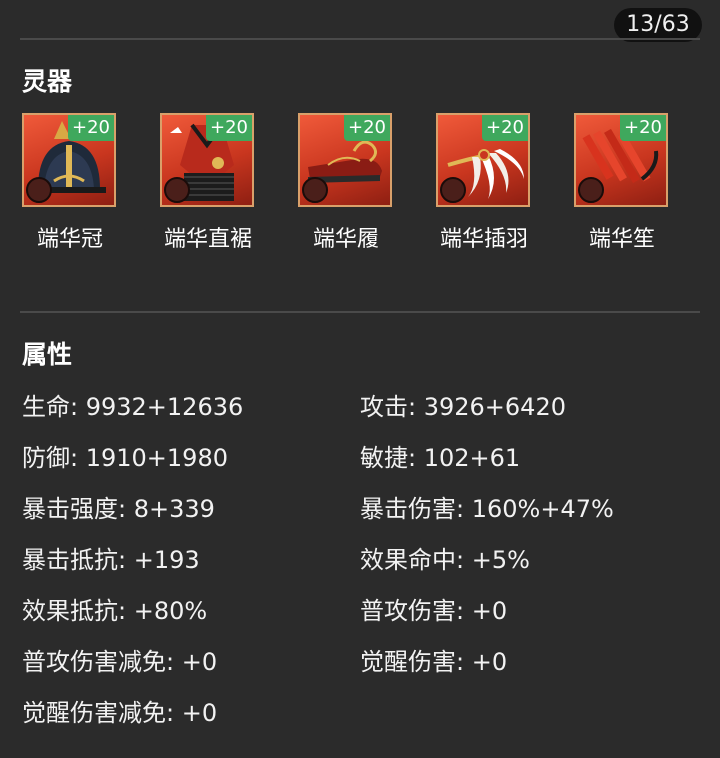 Image resolution: width=720 pixels, height=758 pixels. I want to click on equipment-item-crown: +20 端华冠, so click(70, 188).